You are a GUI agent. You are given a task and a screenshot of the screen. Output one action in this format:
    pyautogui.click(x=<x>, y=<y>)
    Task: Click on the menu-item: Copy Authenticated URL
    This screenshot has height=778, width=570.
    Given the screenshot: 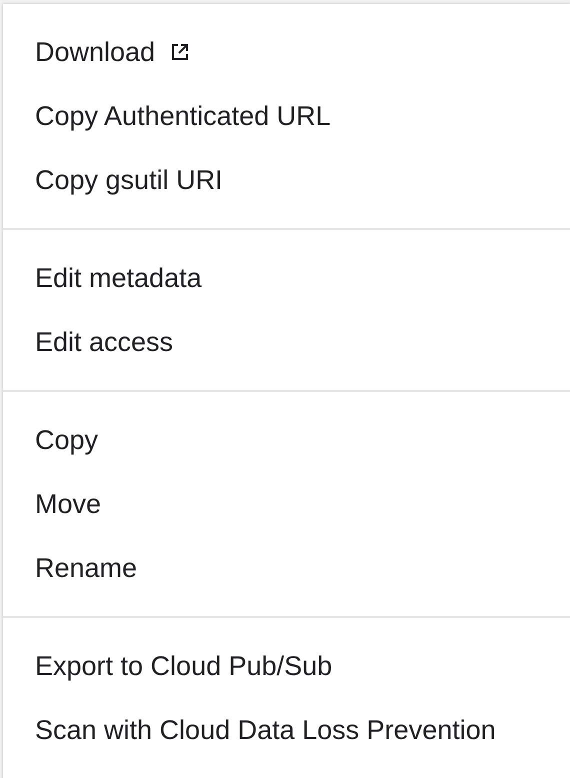 What is the action you would take?
    pyautogui.click(x=286, y=116)
    